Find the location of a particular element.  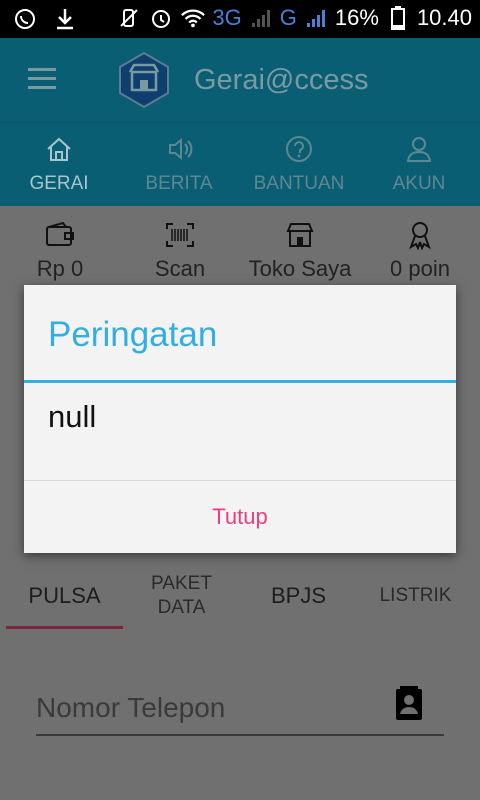

wallet-icon is located at coordinates (60, 235).